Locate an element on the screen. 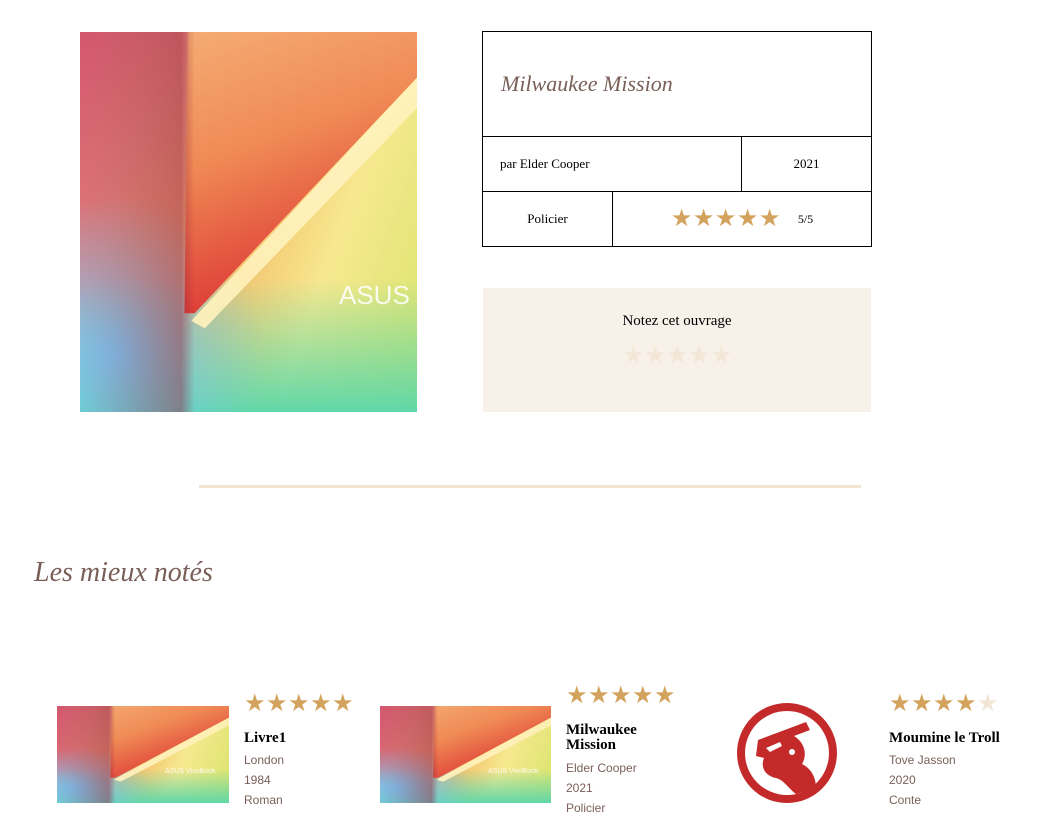 The image size is (1052, 832). card-genre: Roman is located at coordinates (263, 800).